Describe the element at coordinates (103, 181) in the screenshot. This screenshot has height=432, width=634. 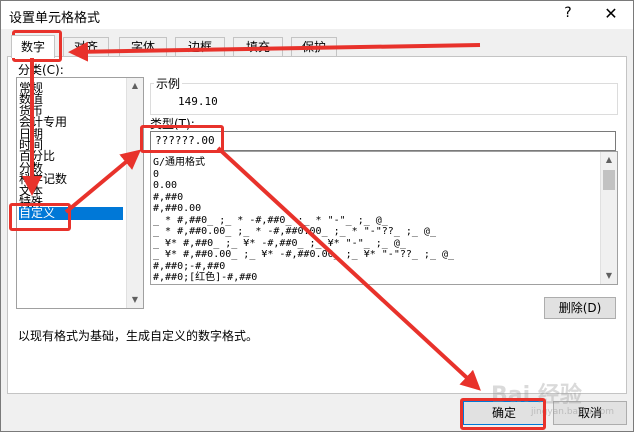
I see `arrow-to-type-input` at that location.